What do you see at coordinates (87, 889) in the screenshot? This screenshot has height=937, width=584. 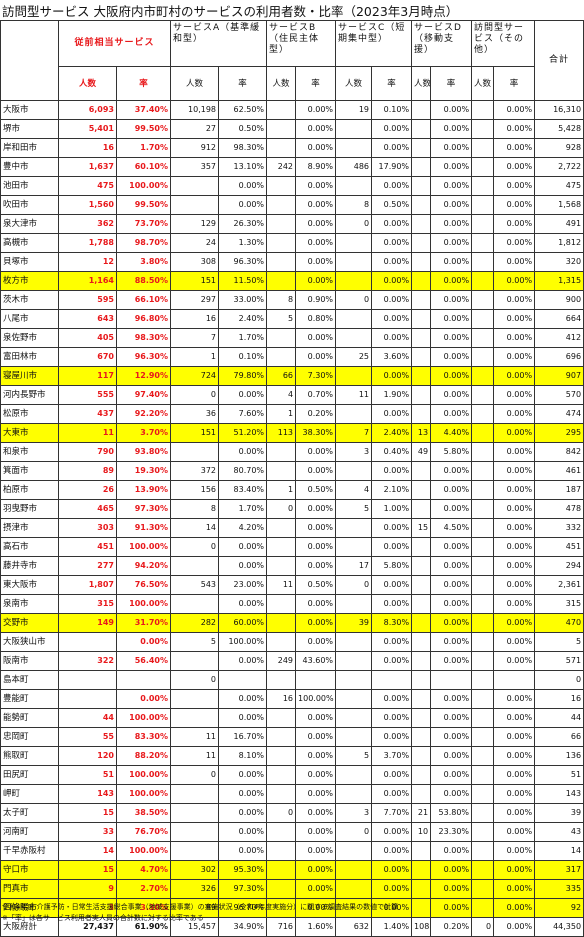 I see `juzen-count-cell: 9` at bounding box center [87, 889].